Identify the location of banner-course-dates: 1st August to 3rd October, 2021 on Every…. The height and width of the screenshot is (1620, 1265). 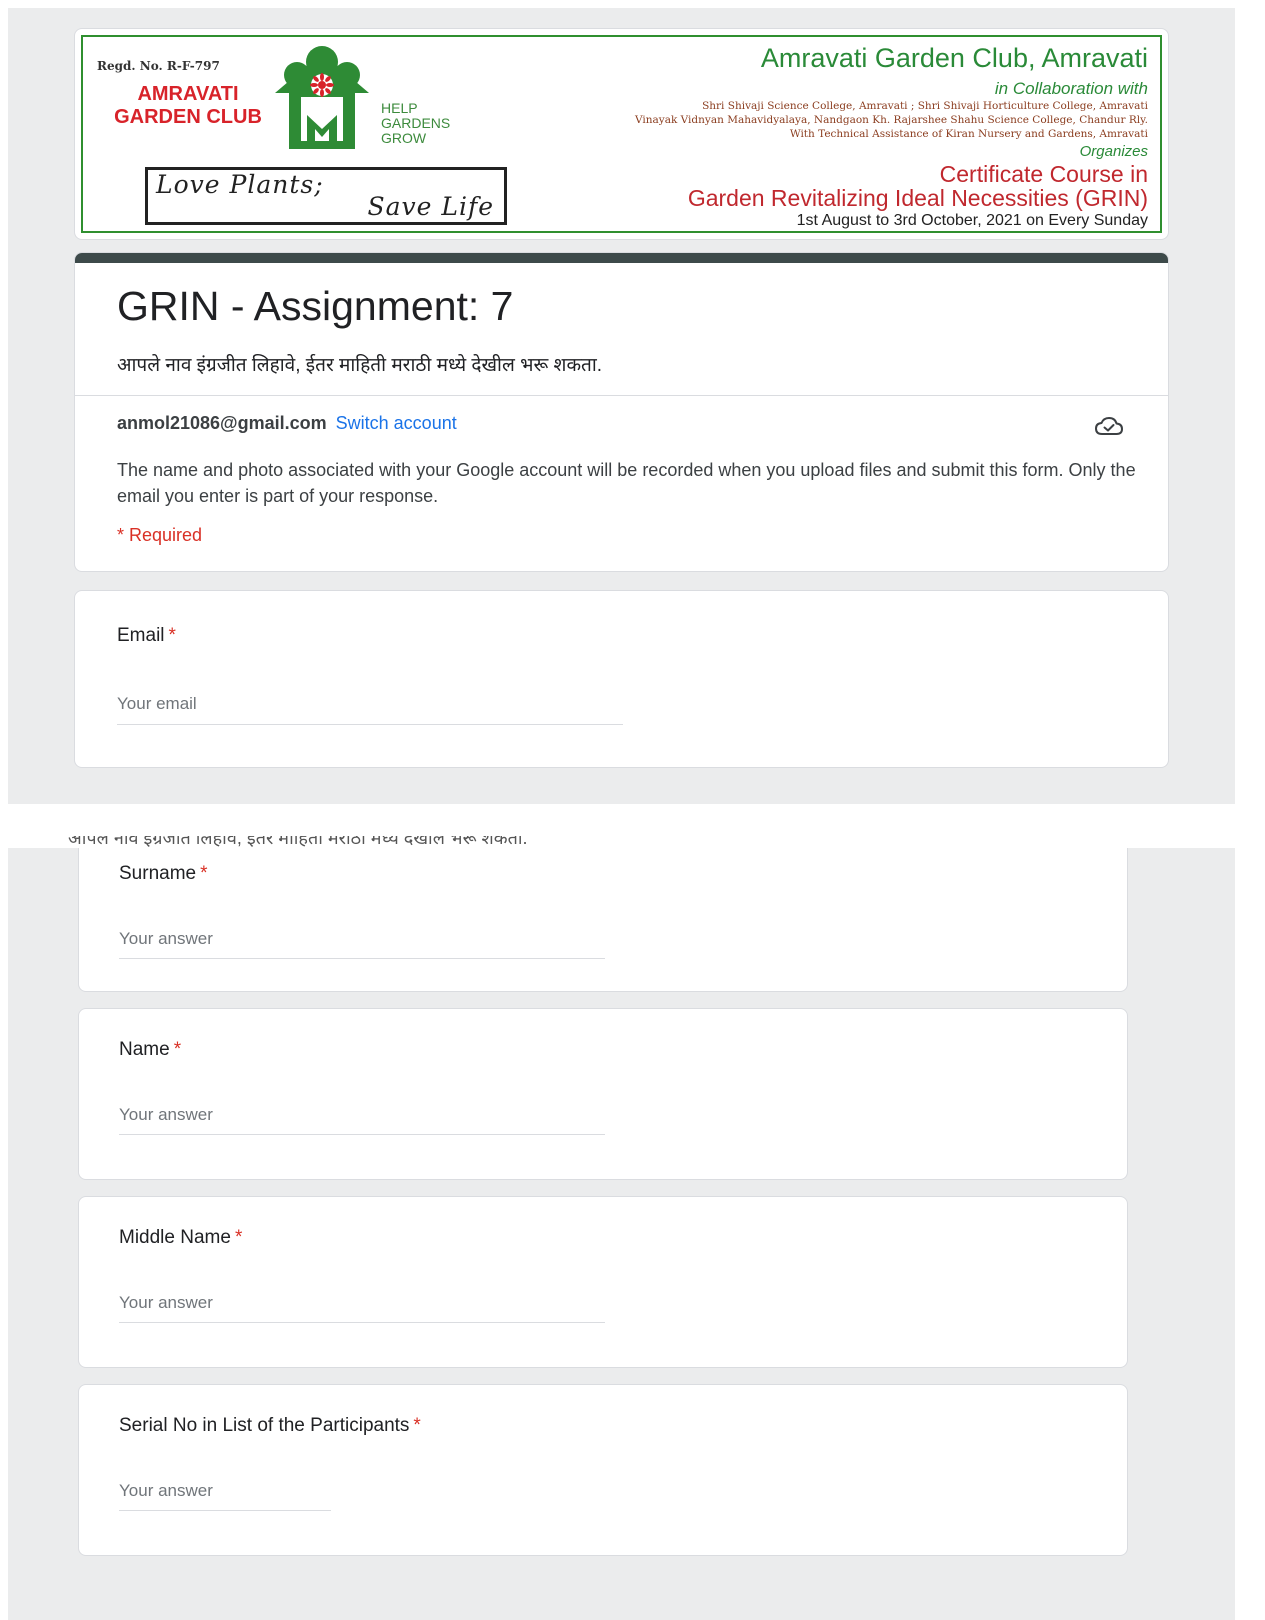
(972, 220).